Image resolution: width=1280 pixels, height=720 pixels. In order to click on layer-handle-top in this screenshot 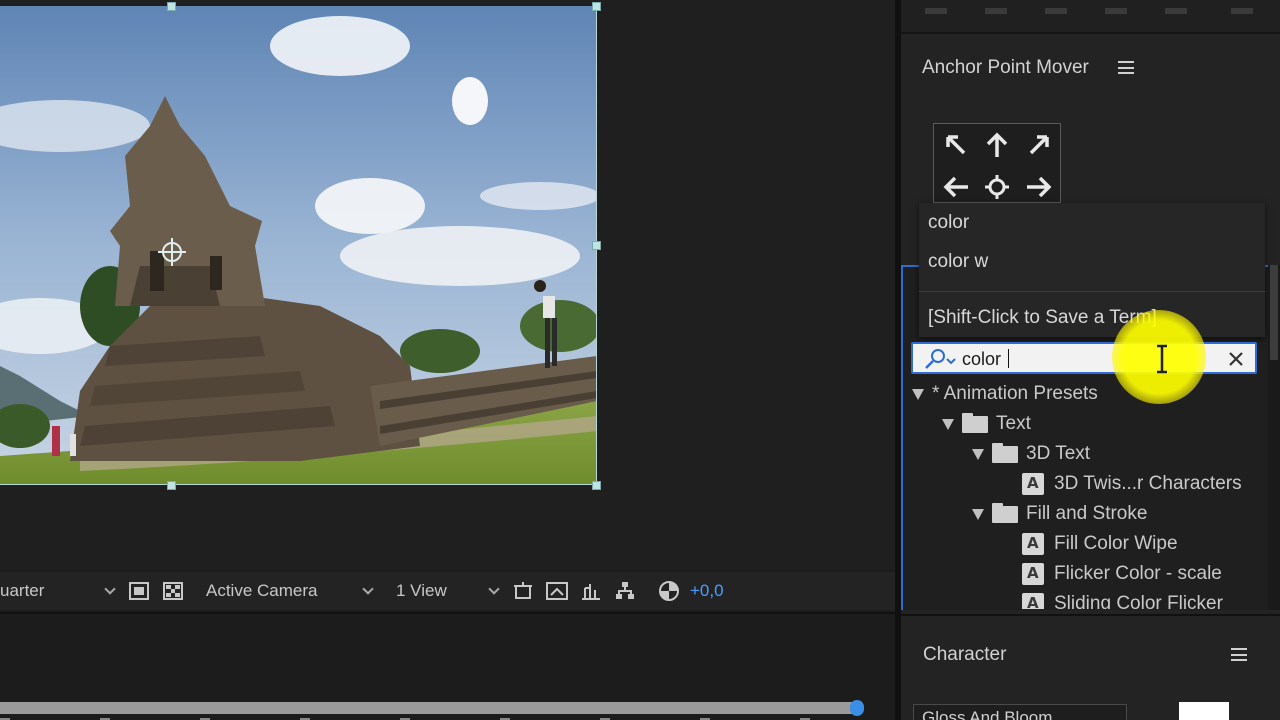, I will do `click(171, 6)`.